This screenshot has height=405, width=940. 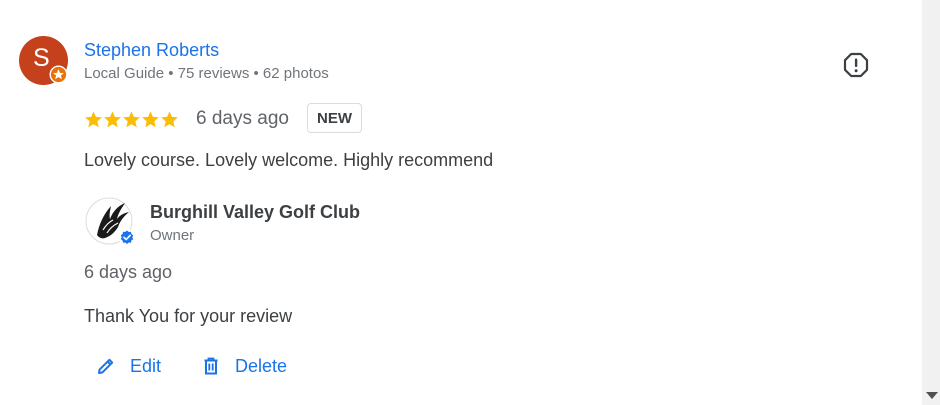 I want to click on owner-response-text: Thank You for your review, so click(x=188, y=316).